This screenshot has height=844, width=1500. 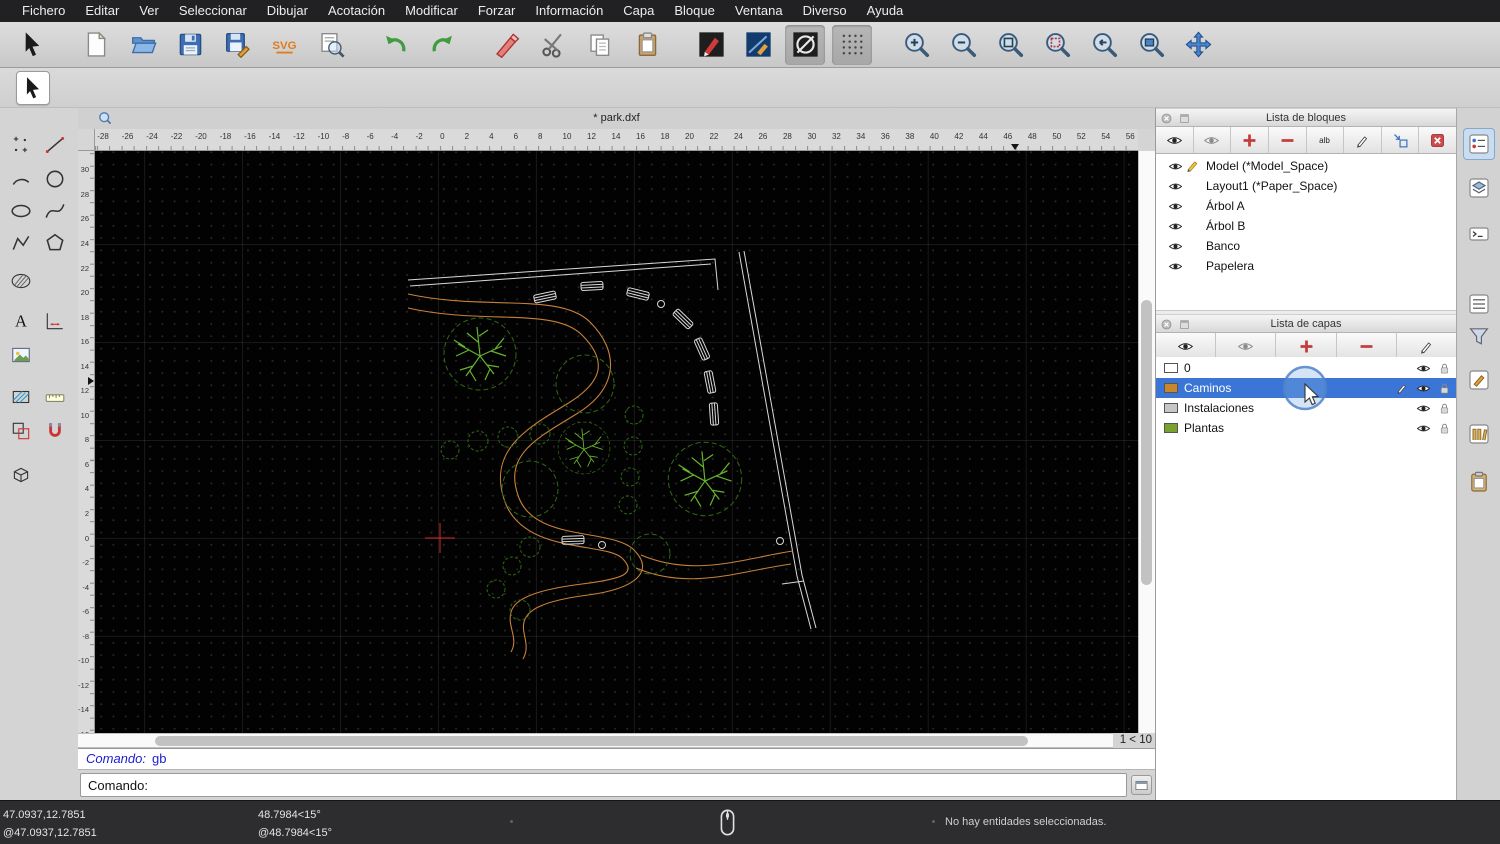 I want to click on horizontal-scrollbar, so click(x=595, y=740).